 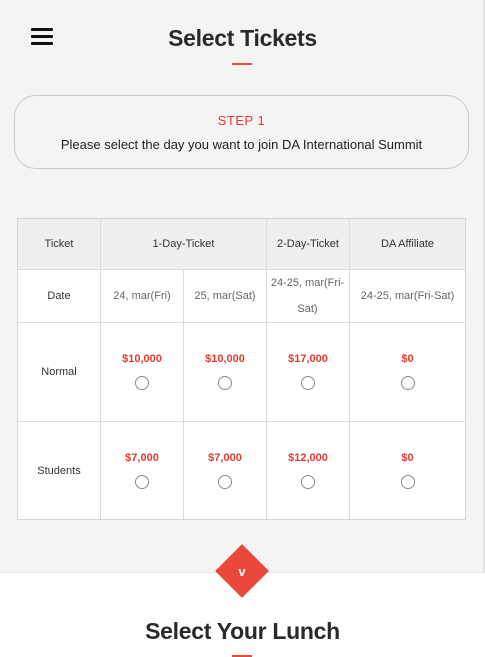 What do you see at coordinates (142, 458) in the screenshot?
I see `price-students-day1: $7,000` at bounding box center [142, 458].